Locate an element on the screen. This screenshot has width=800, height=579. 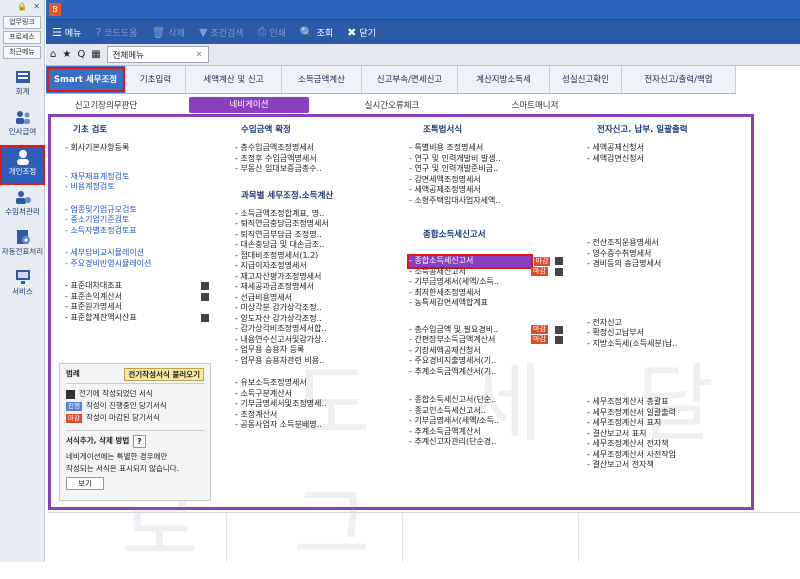
list-item: - 소득자별조정검토표 is located at coordinates (140, 231).